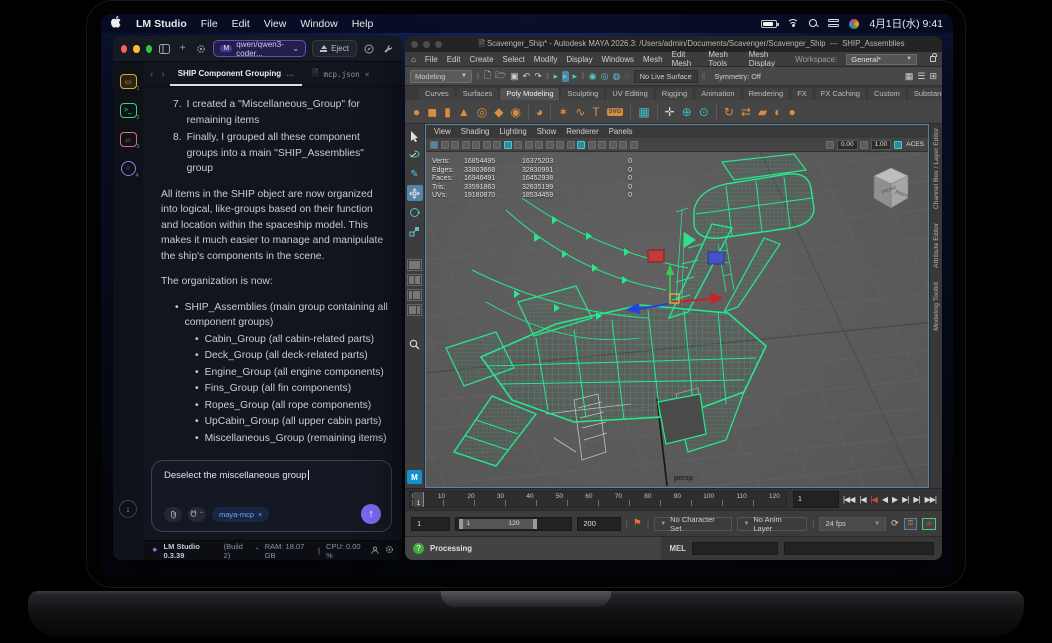 This screenshot has height=643, width=1052. Describe the element at coordinates (777, 112) in the screenshot. I see `uv-toggle-icon: ◐` at that location.